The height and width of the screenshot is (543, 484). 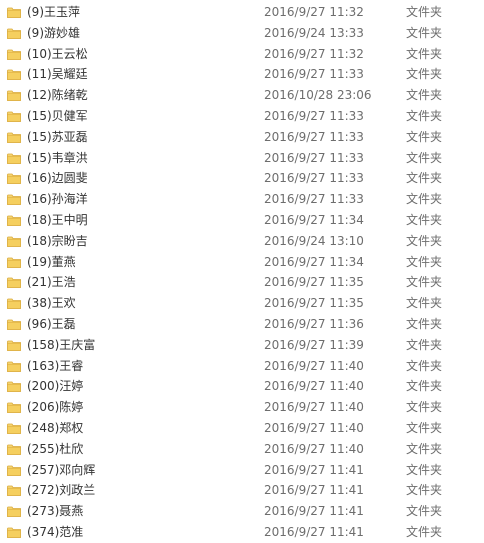 I want to click on list-item: (206)陈婷 2016/9/27 11:40 文件夹, so click(x=242, y=407).